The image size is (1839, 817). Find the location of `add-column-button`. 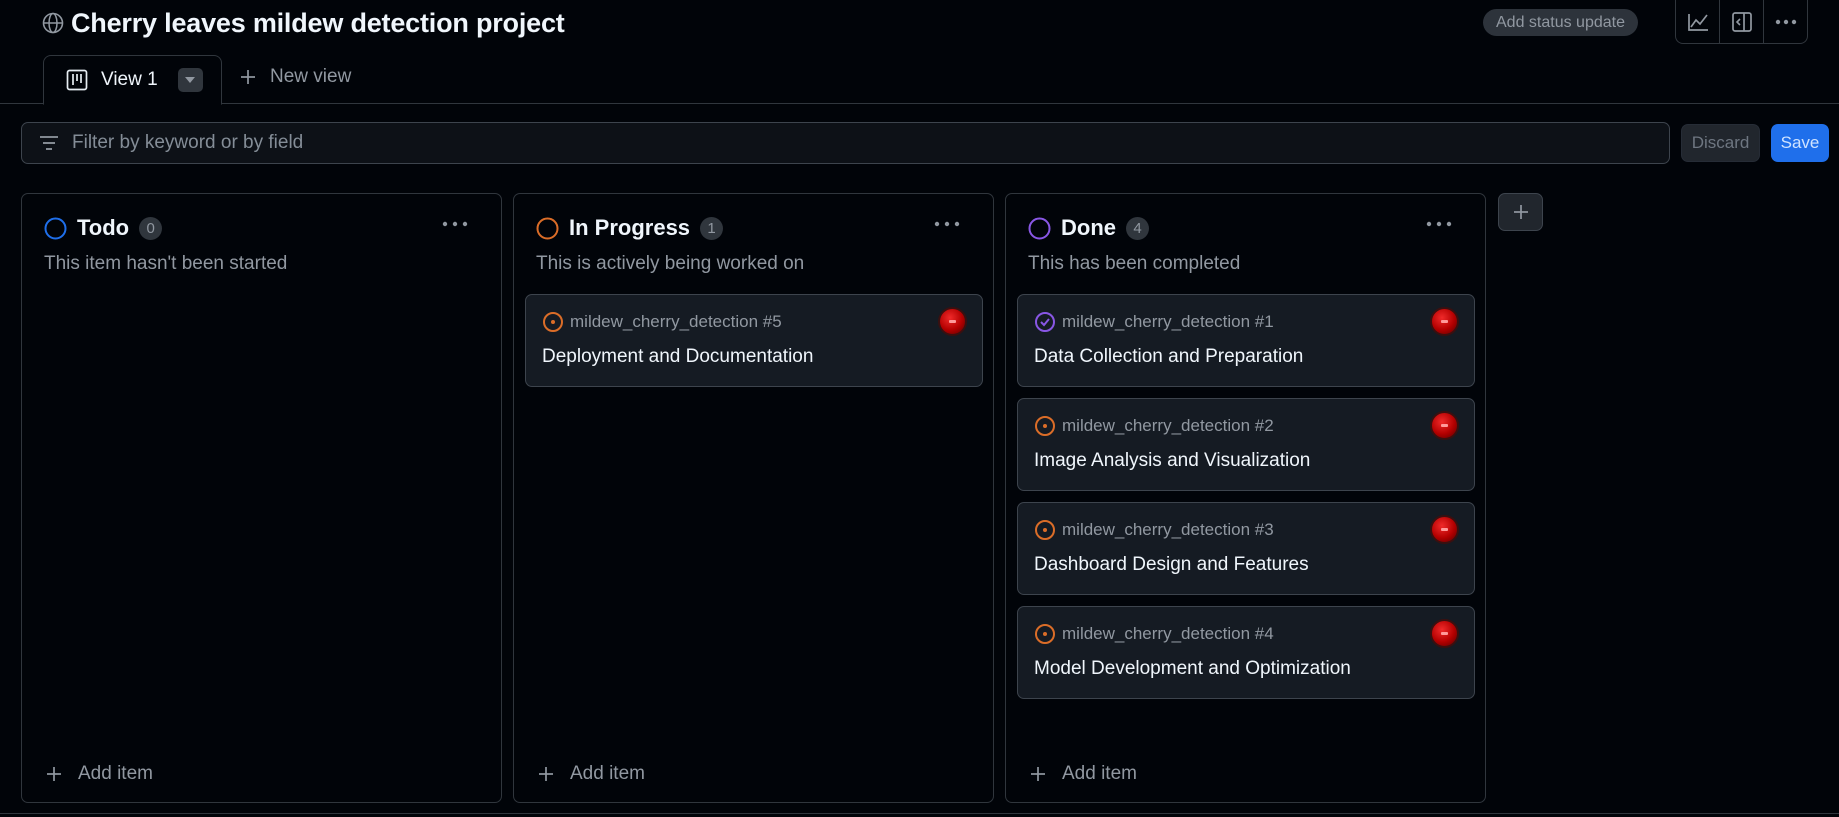

add-column-button is located at coordinates (1520, 212).